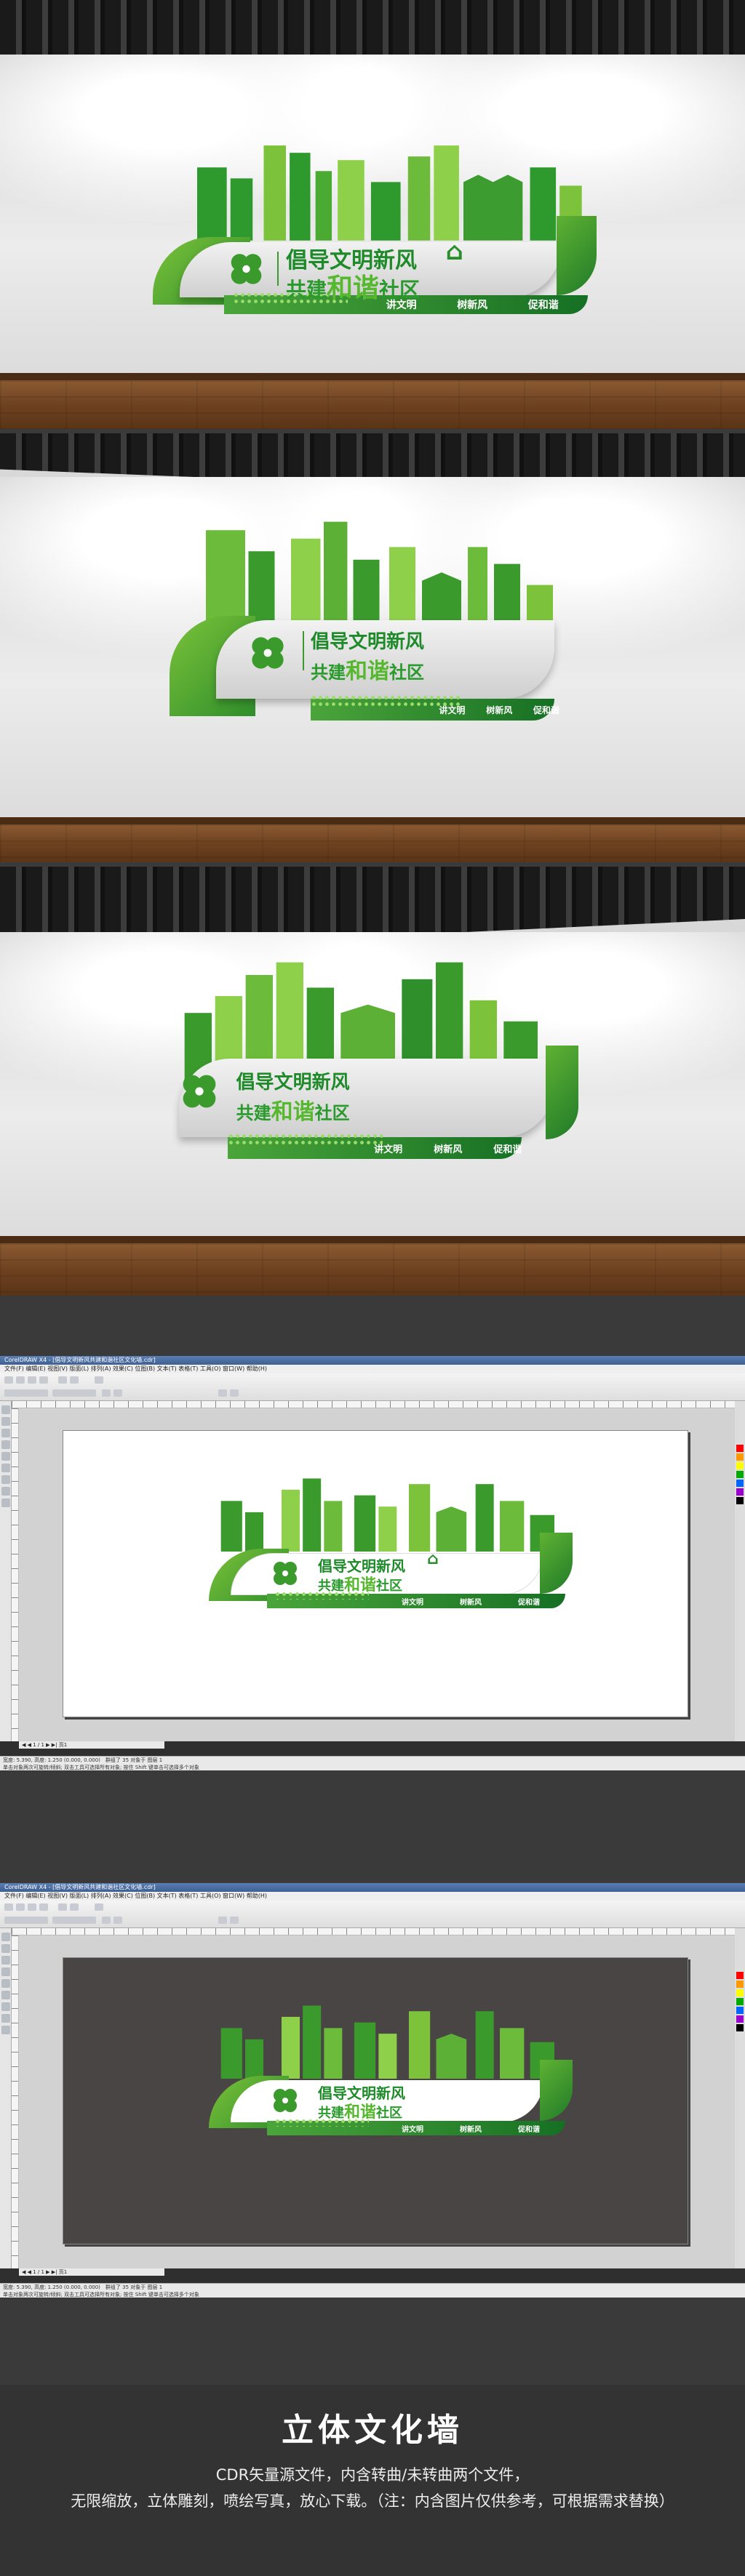 The image size is (745, 2576). I want to click on city-skyline, so click(387, 1515).